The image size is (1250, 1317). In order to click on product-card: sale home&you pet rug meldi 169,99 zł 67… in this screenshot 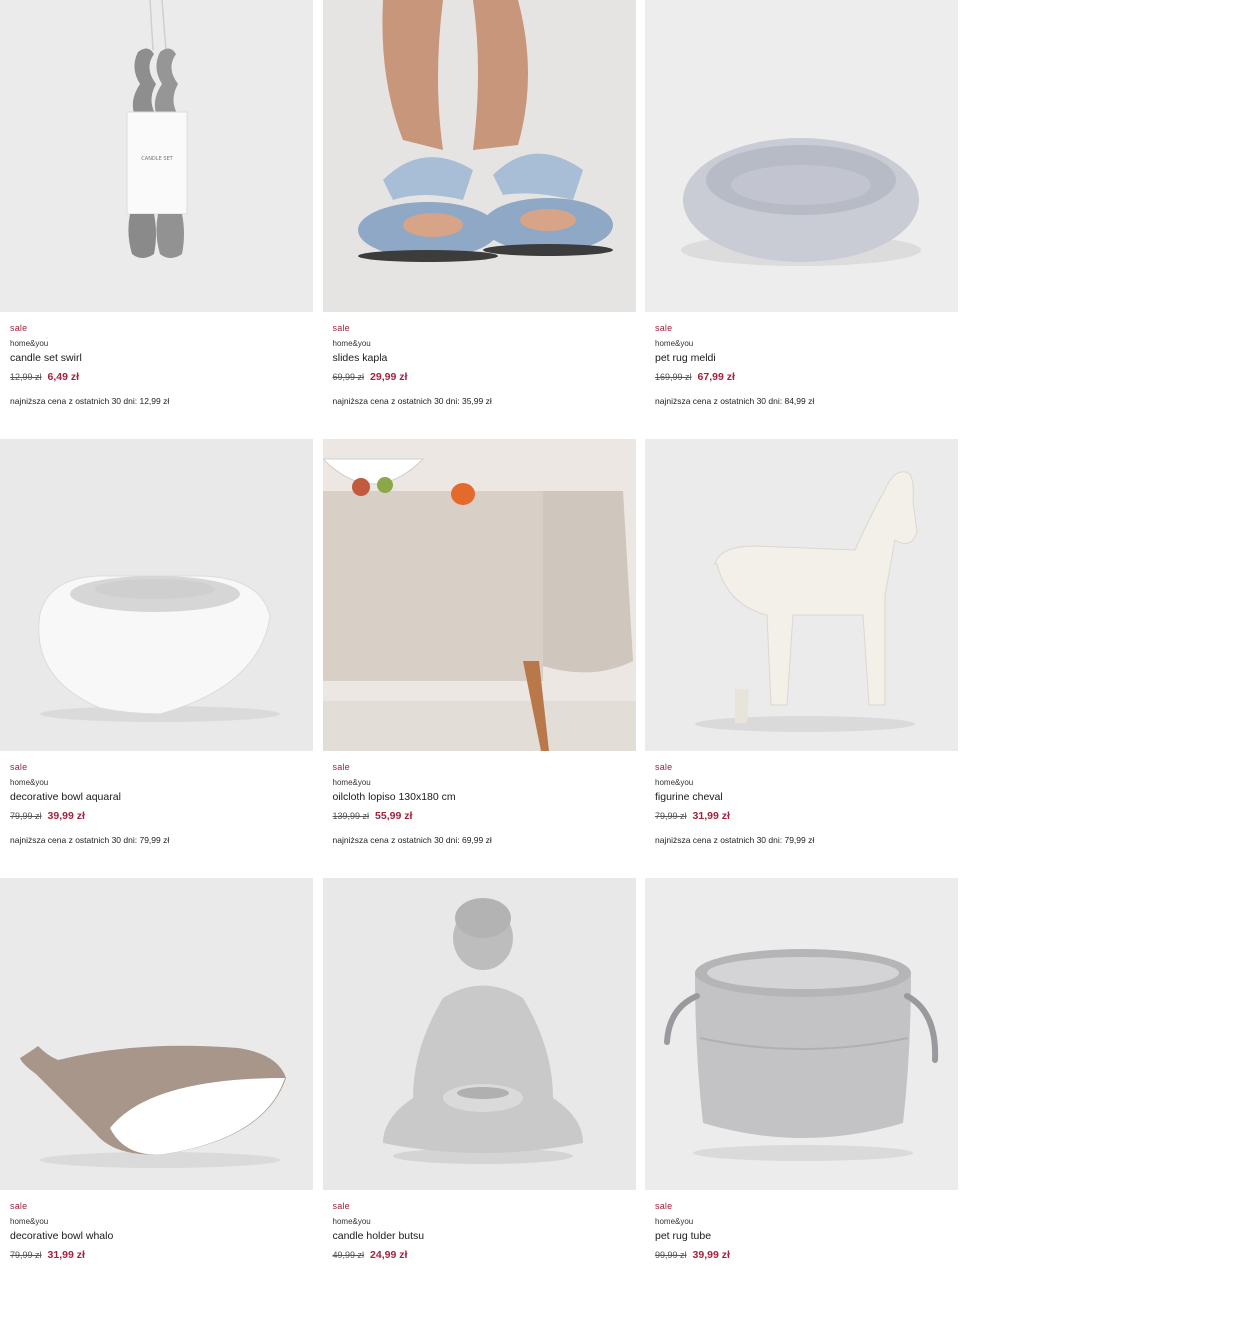, I will do `click(801, 219)`.